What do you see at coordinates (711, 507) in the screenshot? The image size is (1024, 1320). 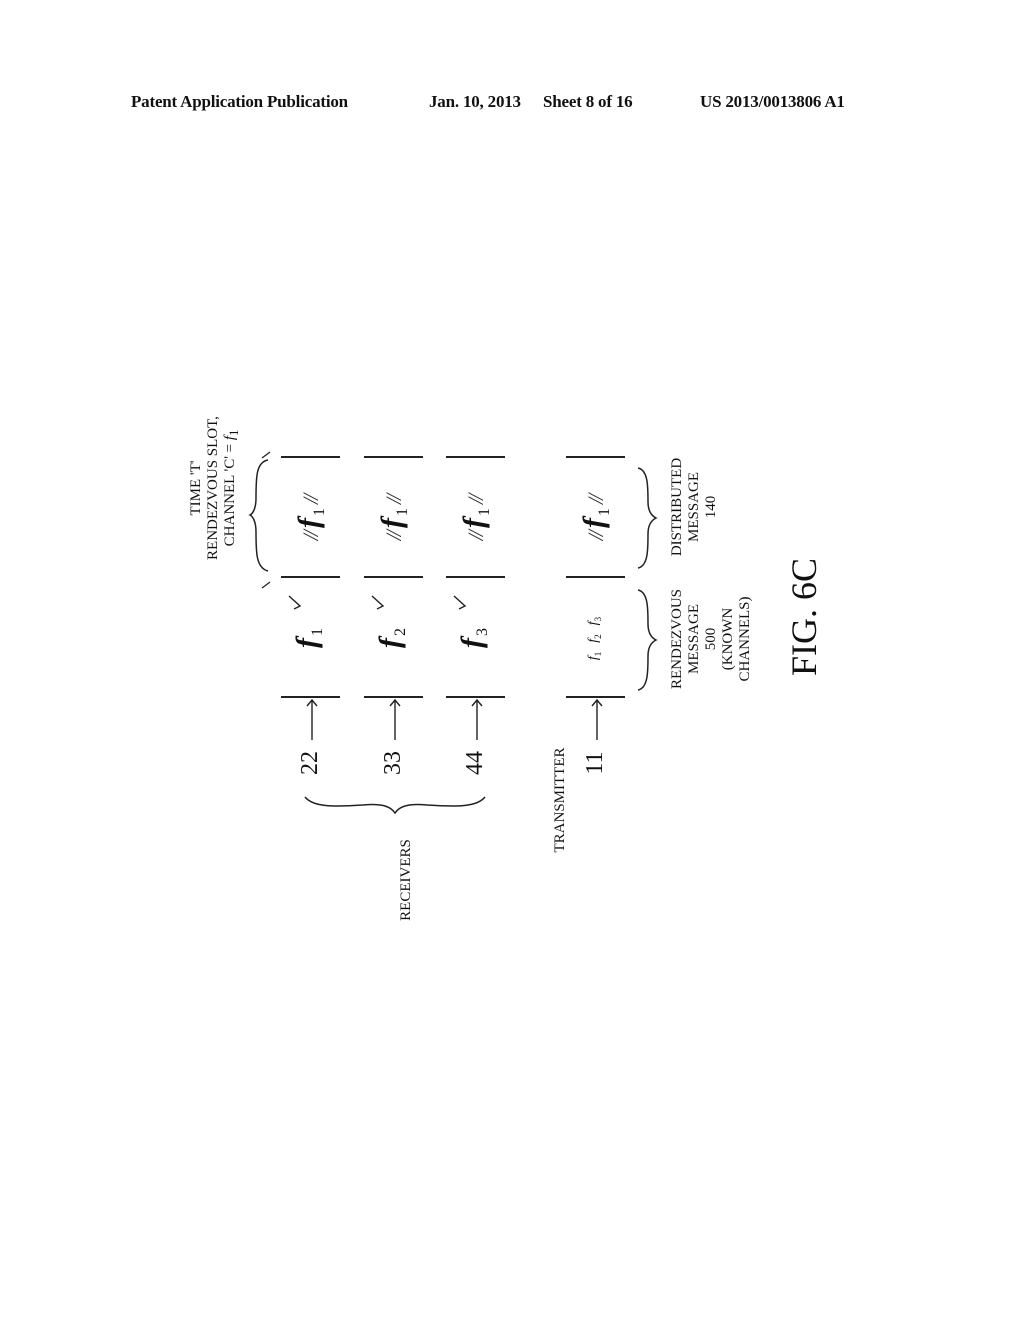 I see `label-line: 140` at bounding box center [711, 507].